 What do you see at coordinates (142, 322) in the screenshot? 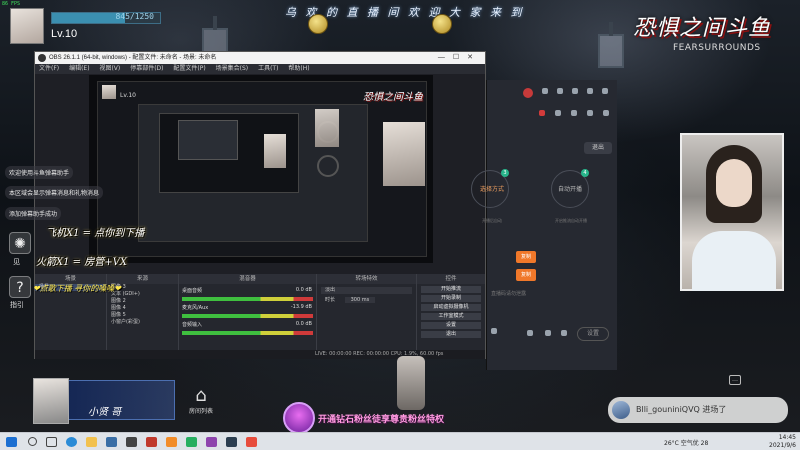
I see `source-item: 小窗户(彩蛋)` at bounding box center [142, 322].